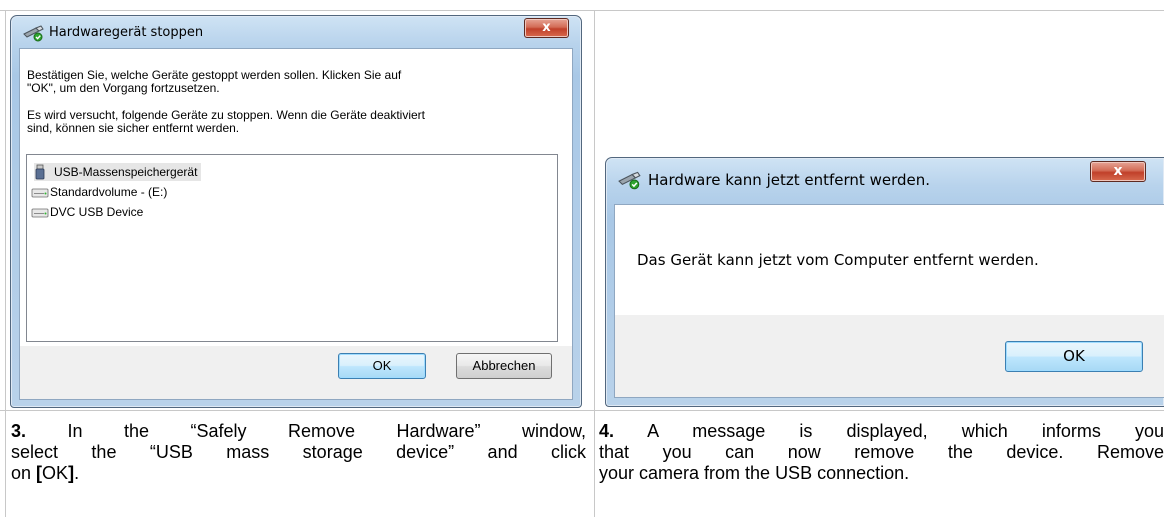 The height and width of the screenshot is (517, 1164). Describe the element at coordinates (19, 431) in the screenshot. I see `step-number: 3.` at that location.